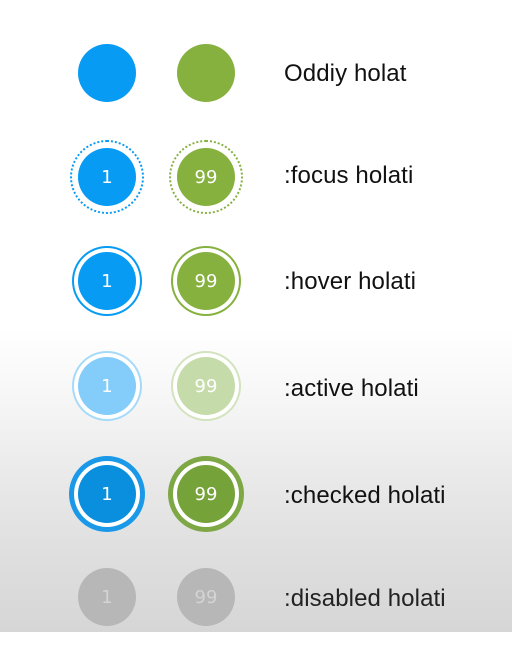 The image size is (512, 648). Describe the element at coordinates (107, 177) in the screenshot. I see `blue-badge-focus: 1` at that location.